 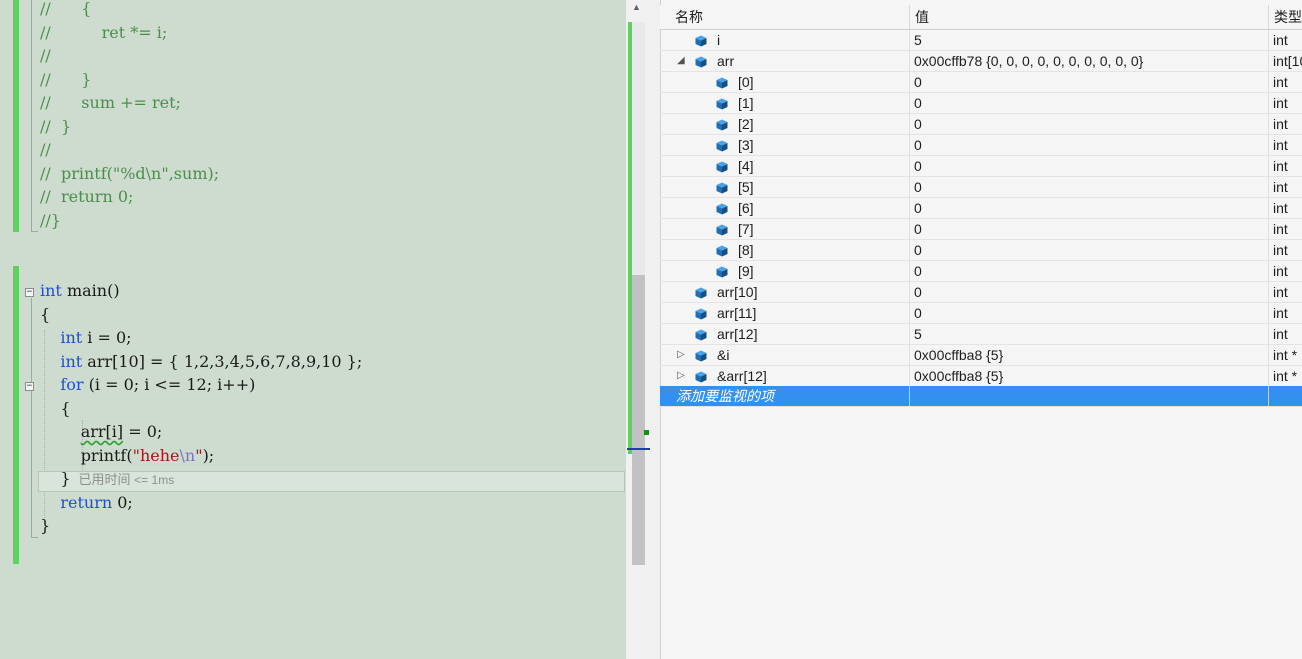 I want to click on editor-vertical-scrollbar: ▲, so click(x=638, y=329).